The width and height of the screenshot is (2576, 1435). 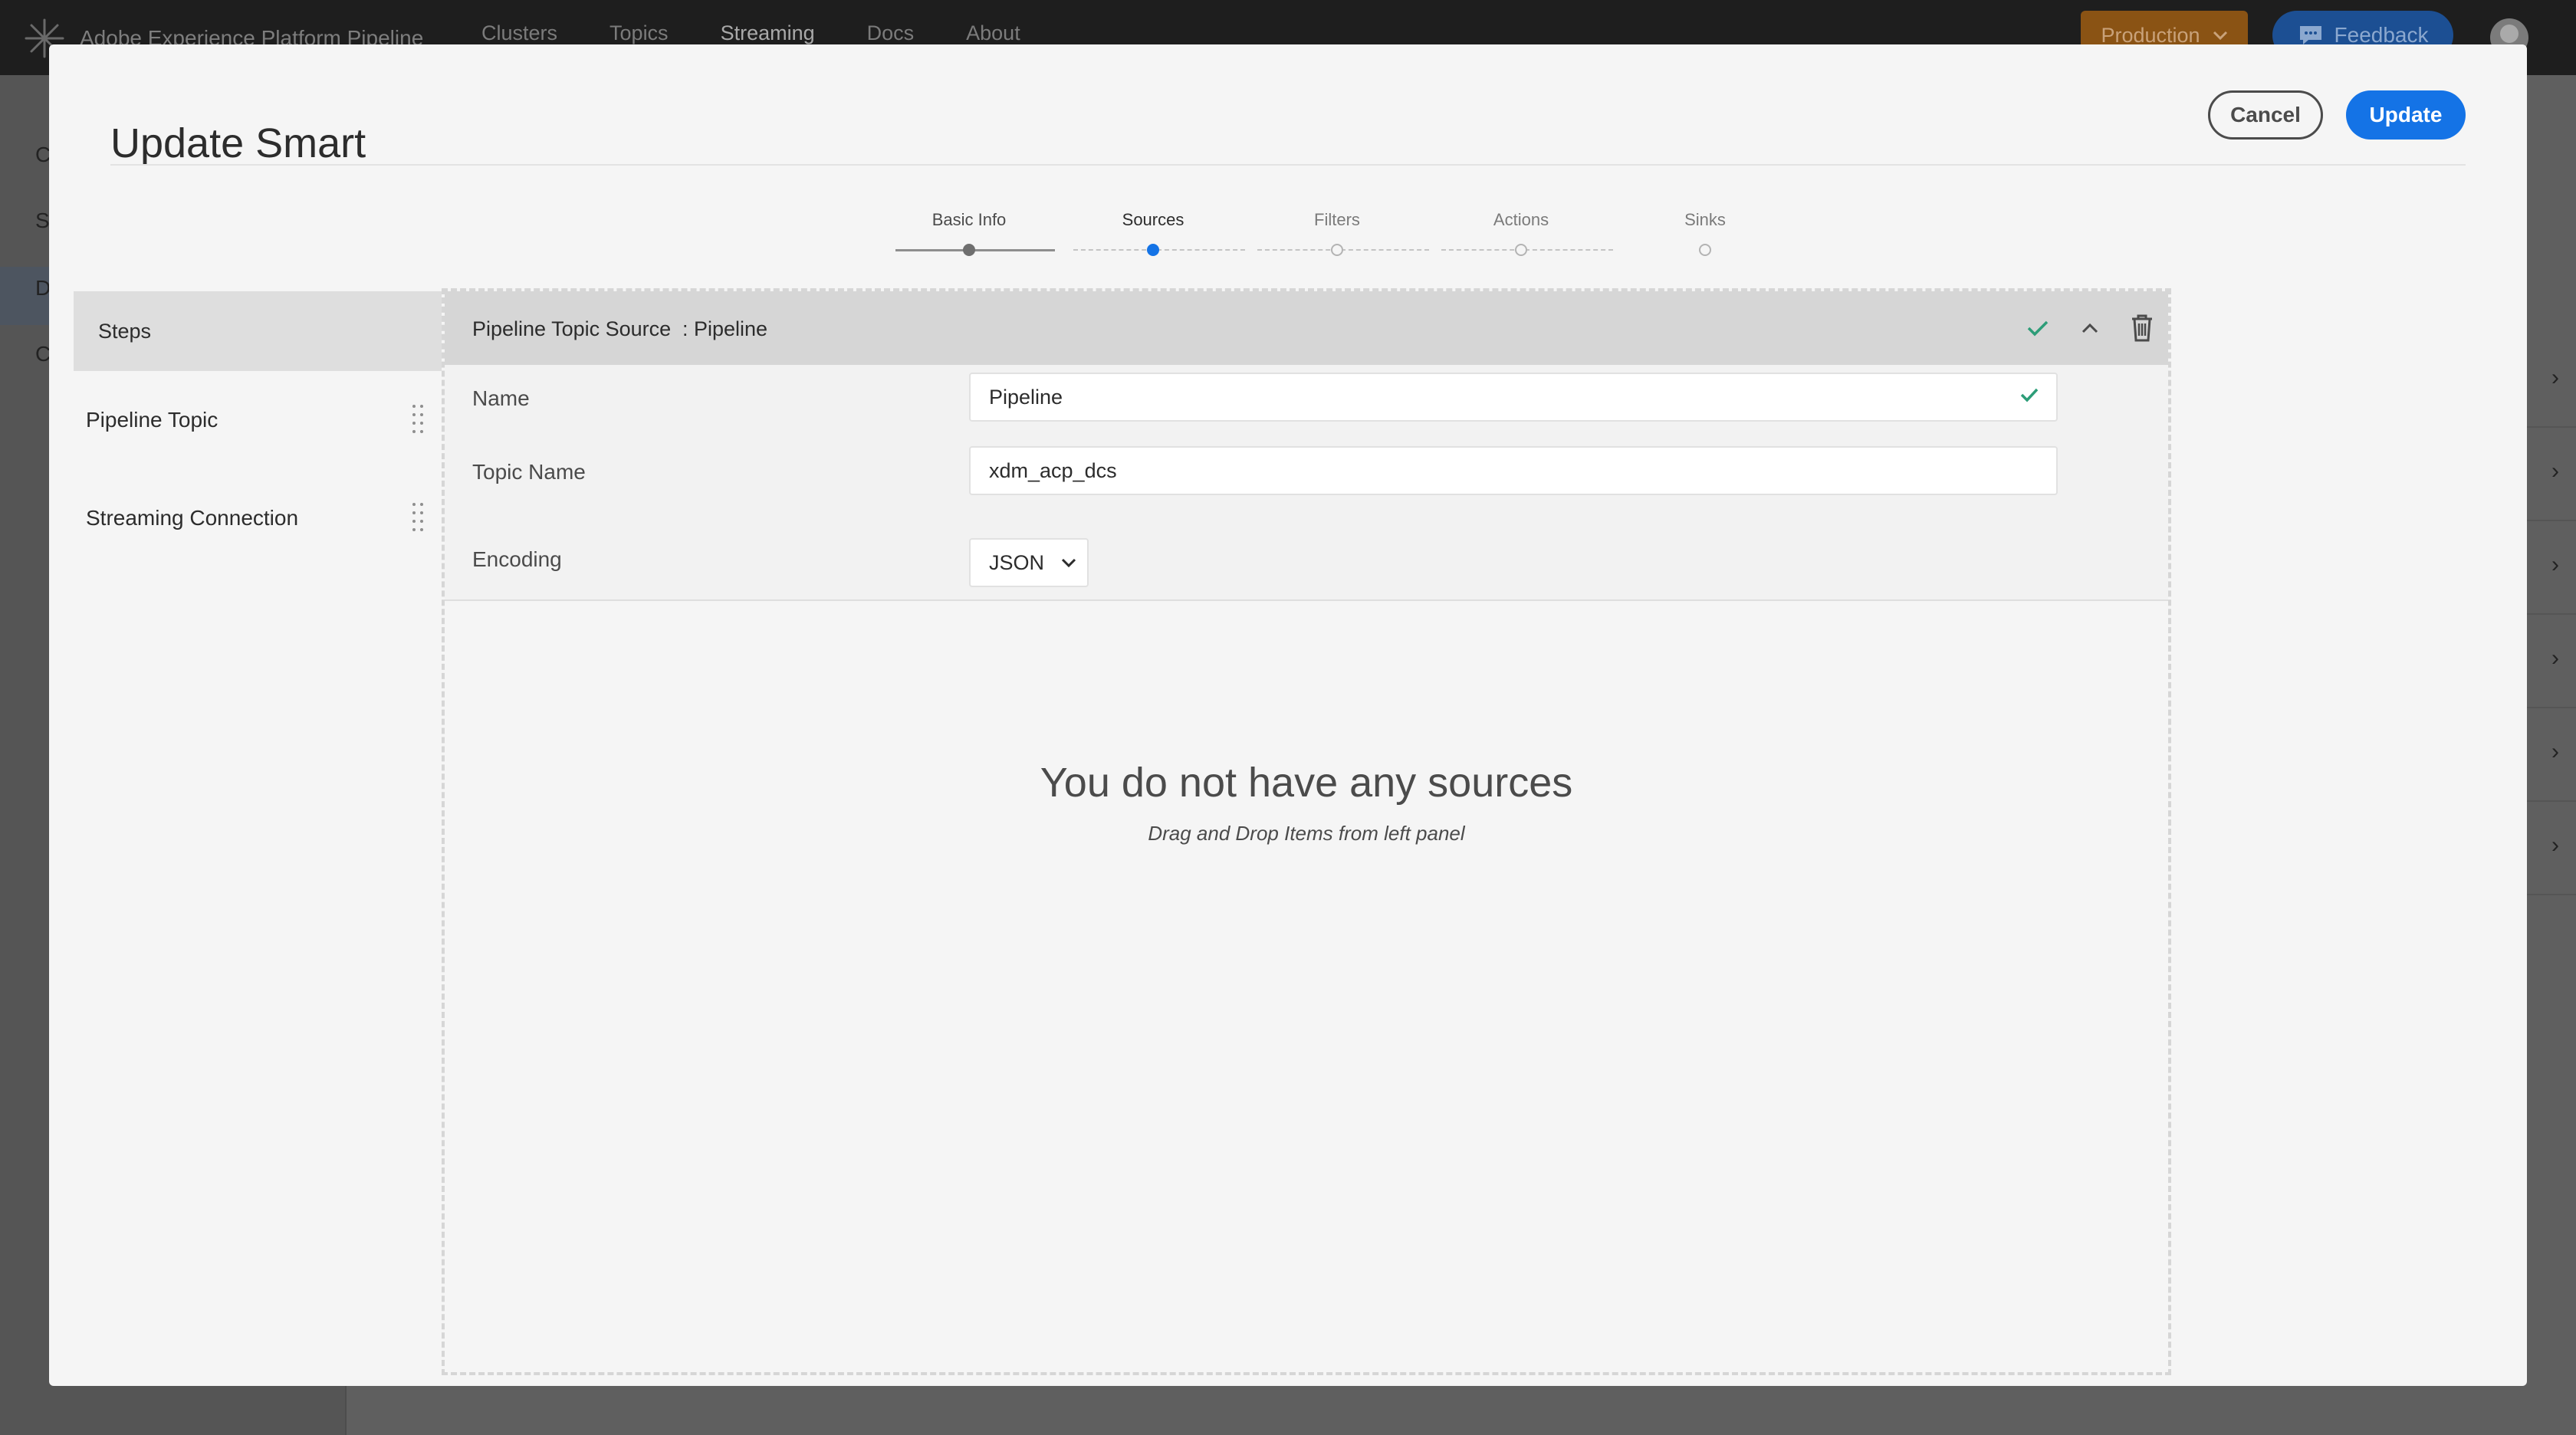 What do you see at coordinates (258, 331) in the screenshot?
I see `steps-panel-header: Steps` at bounding box center [258, 331].